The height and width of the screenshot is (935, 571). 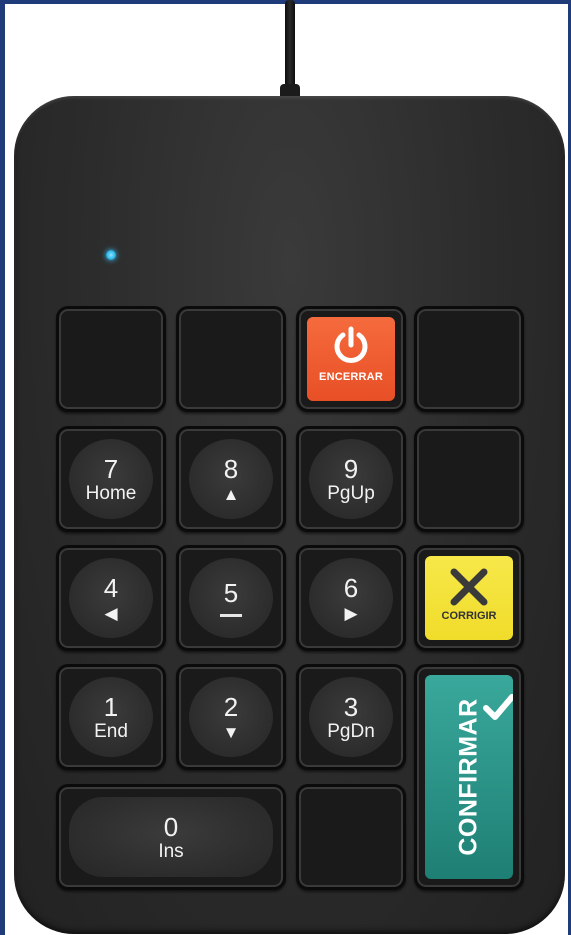 I want to click on key-7-home: 7 Home, so click(x=111, y=479).